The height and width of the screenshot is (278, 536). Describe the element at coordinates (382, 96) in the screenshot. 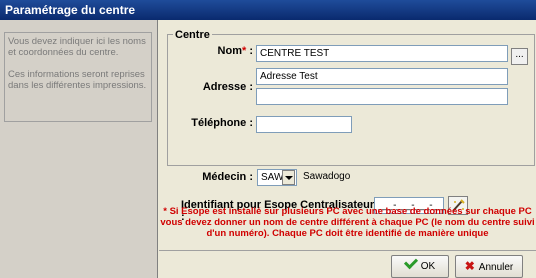

I see `adresse-line2-input` at that location.